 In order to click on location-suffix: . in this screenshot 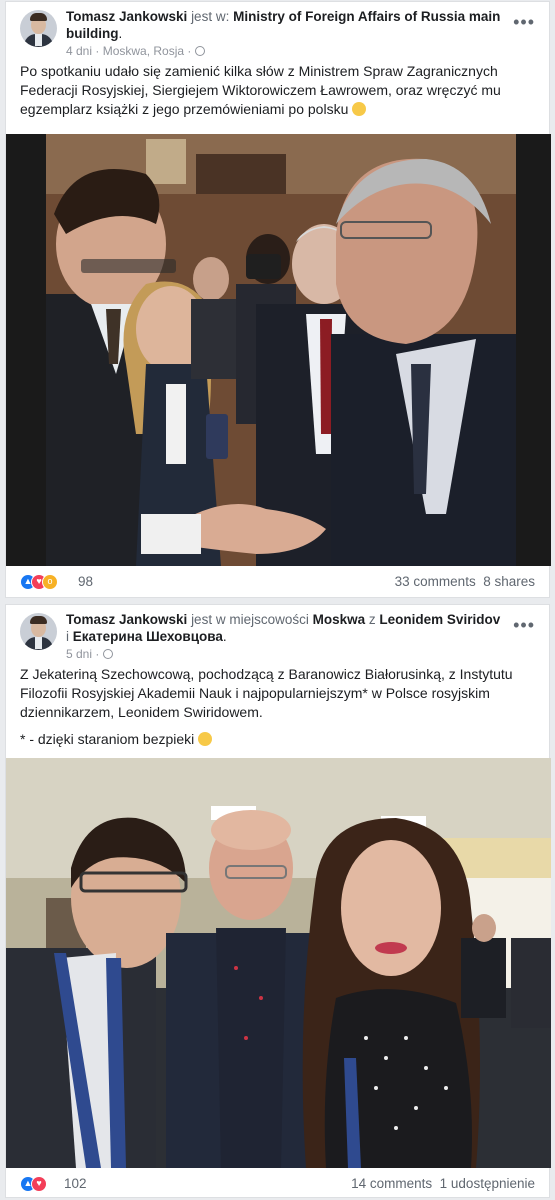, I will do `click(120, 33)`.